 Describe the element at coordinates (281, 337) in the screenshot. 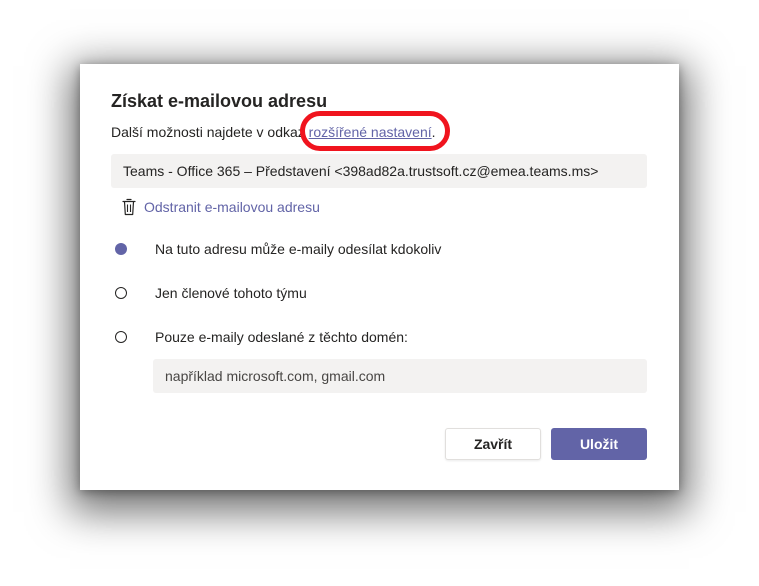

I see `option-domains-label: Pouze e-maily odeslané z těchto domén:` at that location.